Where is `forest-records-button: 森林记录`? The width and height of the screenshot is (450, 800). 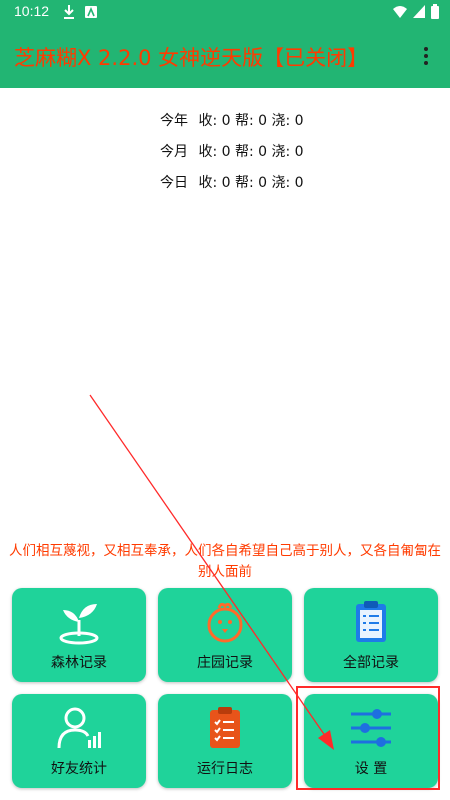
forest-records-button: 森林记录 is located at coordinates (79, 635).